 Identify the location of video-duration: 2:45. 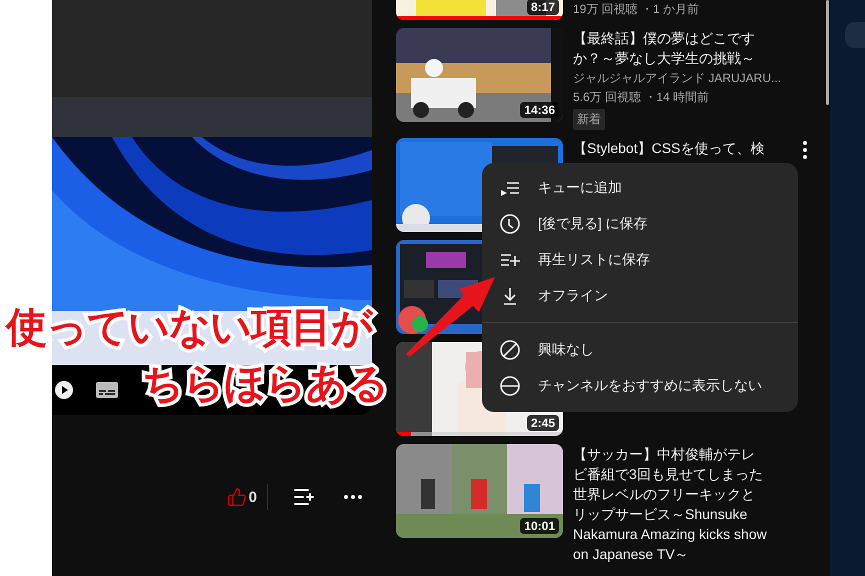
(542, 423).